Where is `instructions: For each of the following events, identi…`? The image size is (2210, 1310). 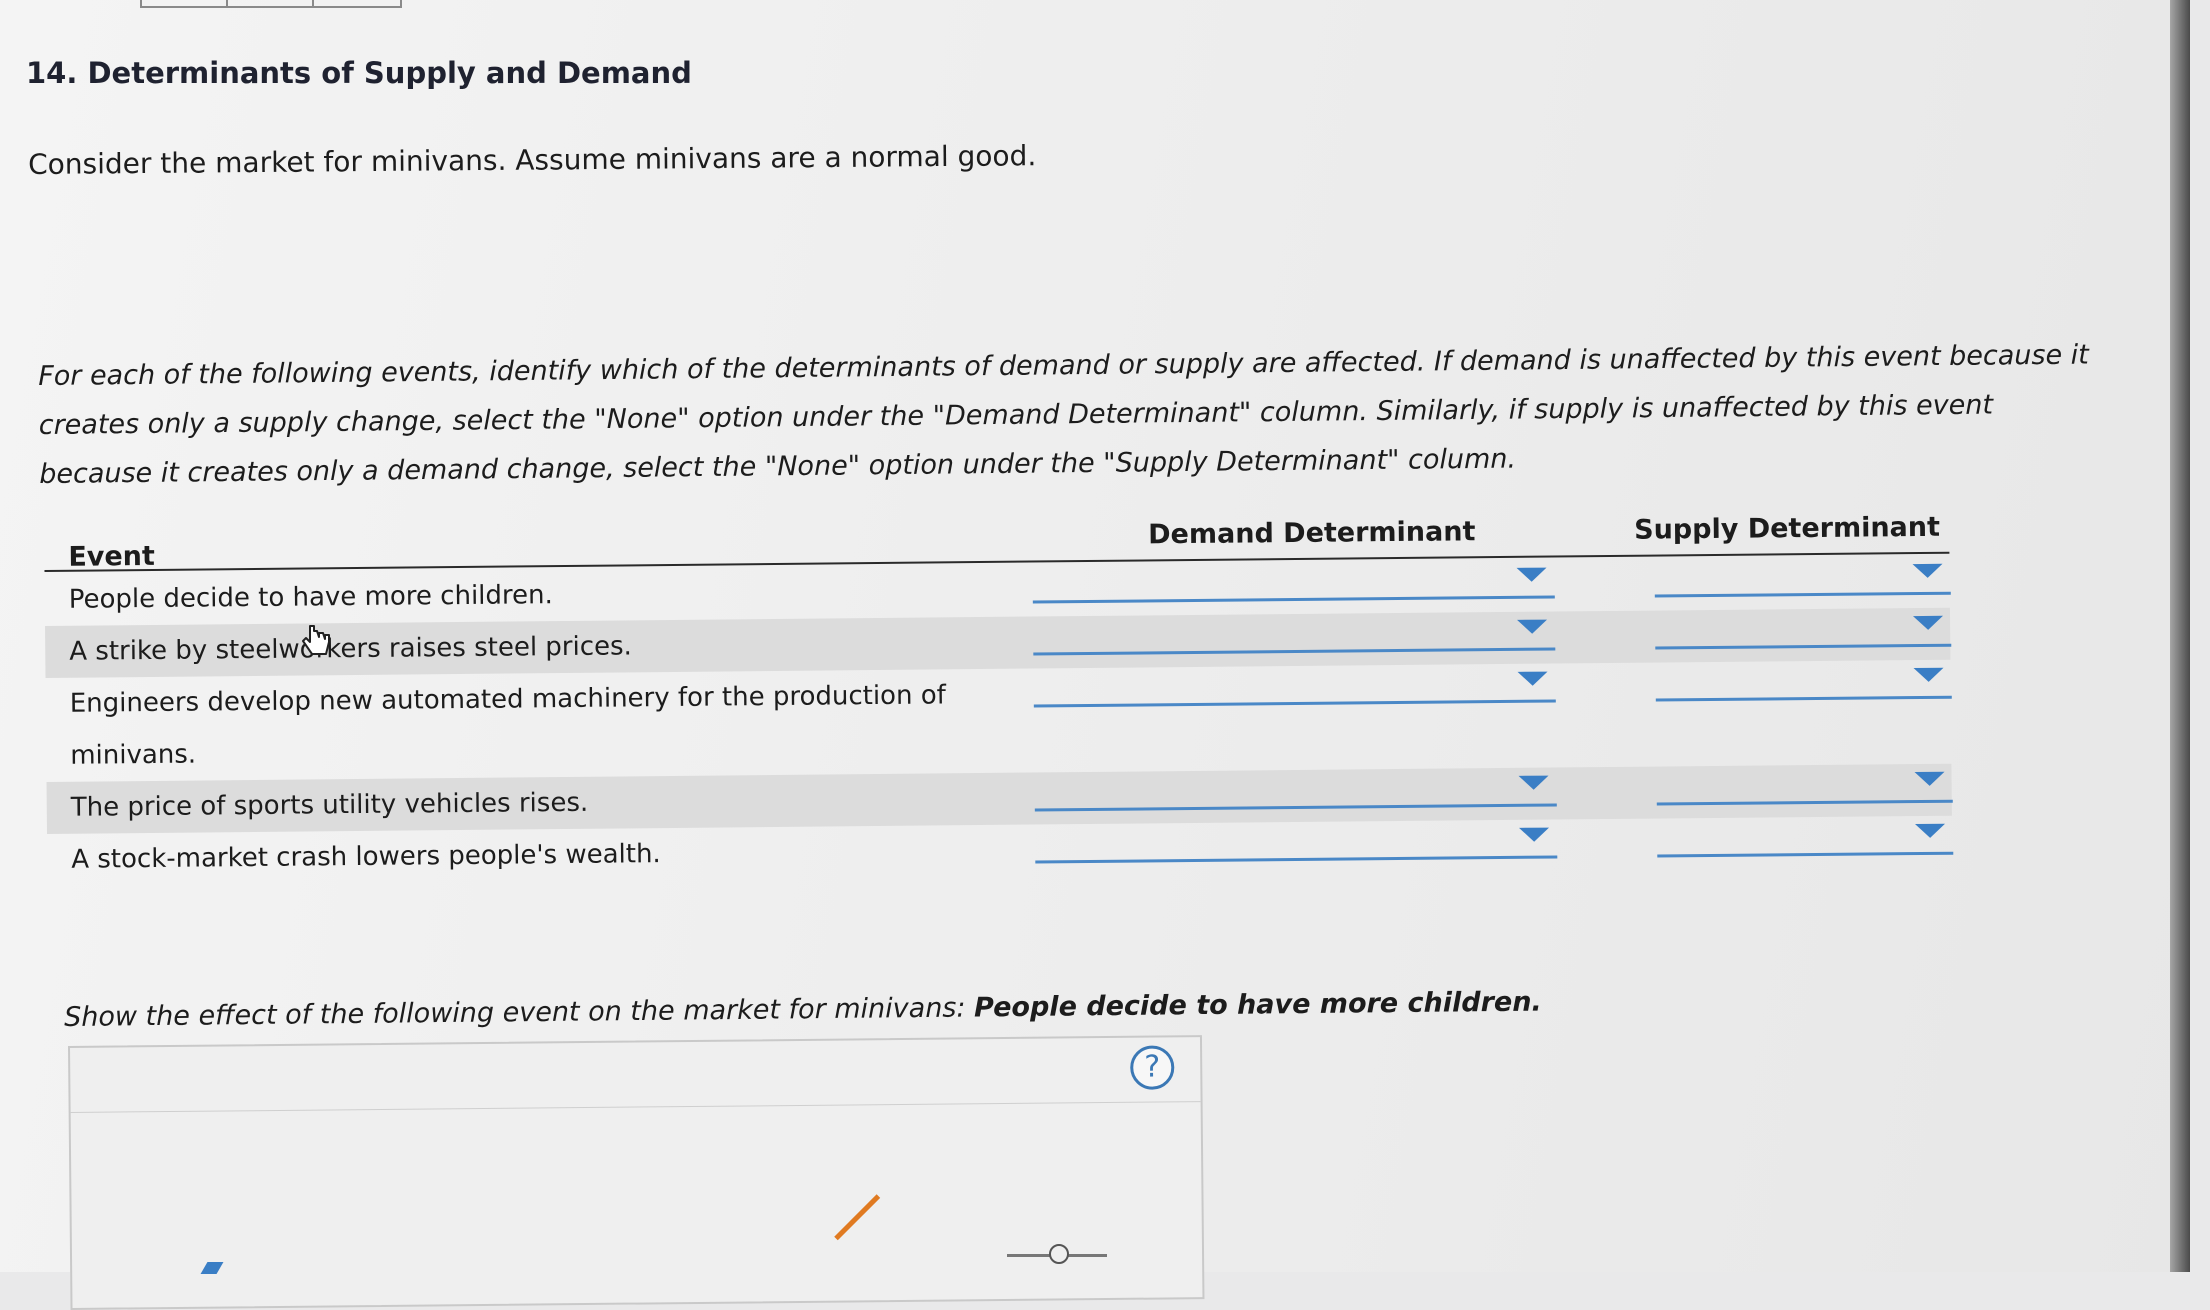
instructions: For each of the following events, identi… is located at coordinates (1063, 415).